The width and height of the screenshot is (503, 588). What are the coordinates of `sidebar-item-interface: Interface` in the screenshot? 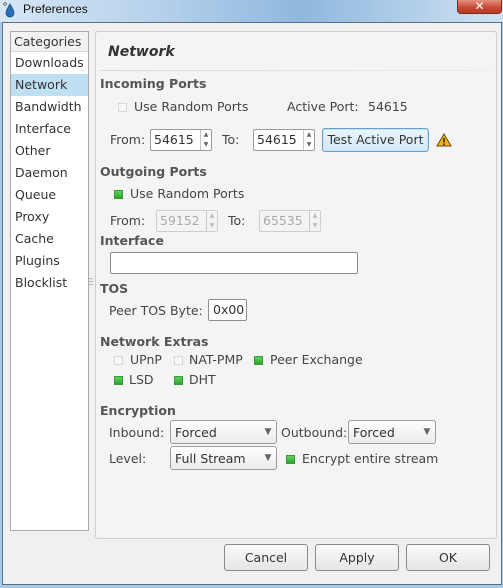 It's located at (49, 129).